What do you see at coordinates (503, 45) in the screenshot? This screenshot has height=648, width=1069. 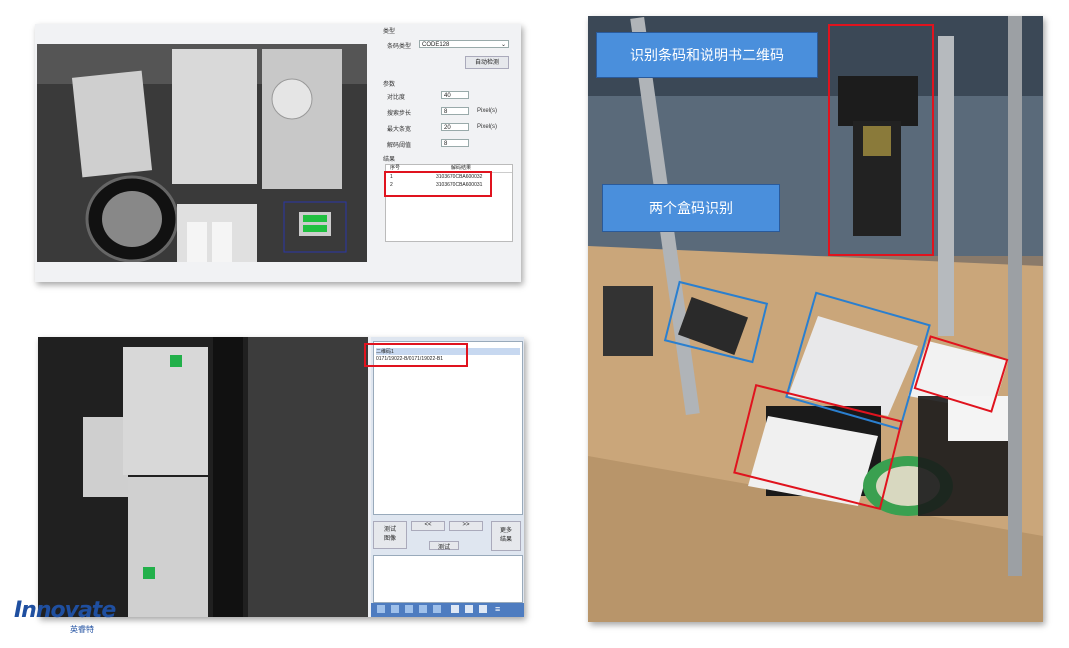 I see `chevron-down-icon: ⌄` at bounding box center [503, 45].